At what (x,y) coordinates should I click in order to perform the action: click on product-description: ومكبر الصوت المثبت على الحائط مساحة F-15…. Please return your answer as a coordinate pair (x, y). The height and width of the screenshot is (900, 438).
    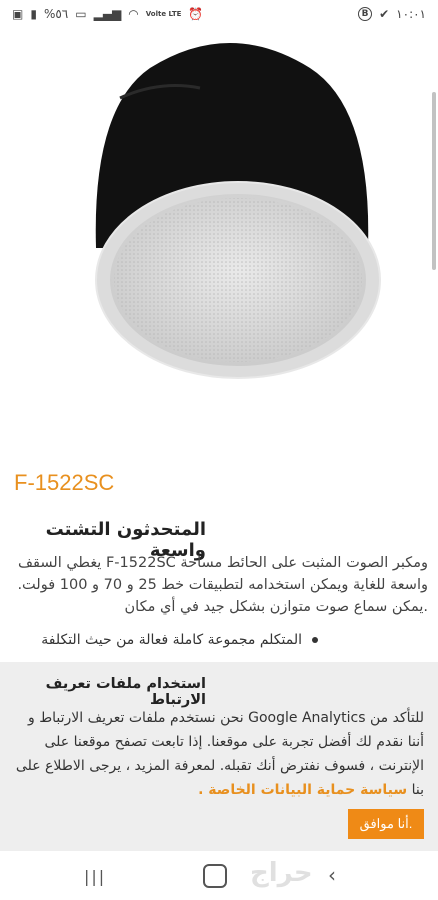
    Looking at the image, I should click on (222, 585).